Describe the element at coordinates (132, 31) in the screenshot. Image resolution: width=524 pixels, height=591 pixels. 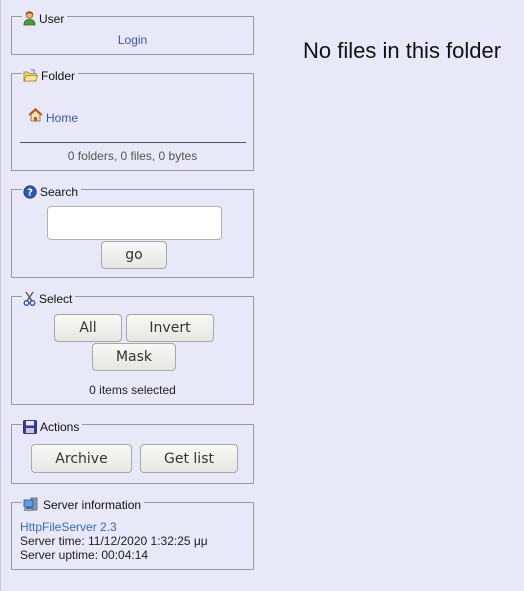
I see `user-panel: User Login` at that location.